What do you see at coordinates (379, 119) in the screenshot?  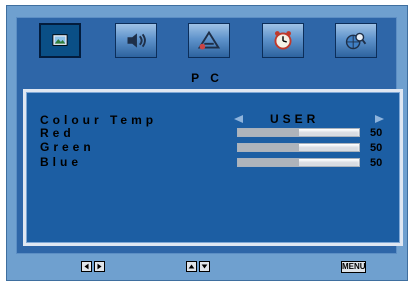 I see `colour-temp-right-arrow-icon` at bounding box center [379, 119].